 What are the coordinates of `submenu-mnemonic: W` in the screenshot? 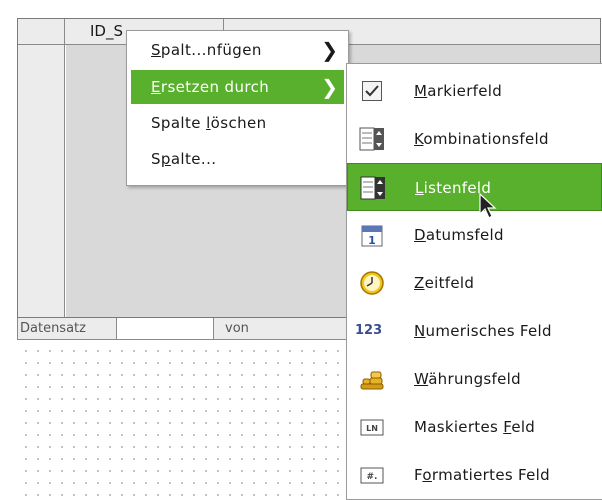 It's located at (421, 379).